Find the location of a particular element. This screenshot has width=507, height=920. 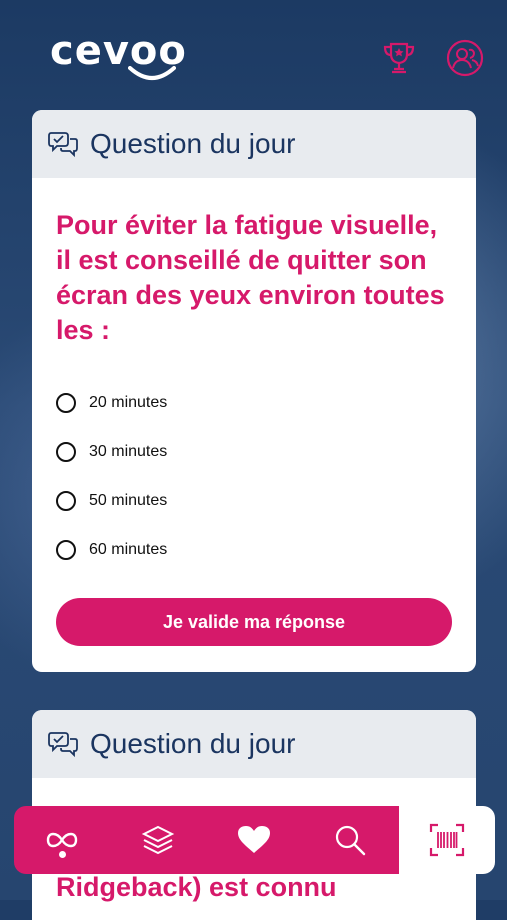

option-20-minutes: 20 minutes is located at coordinates (266, 402).